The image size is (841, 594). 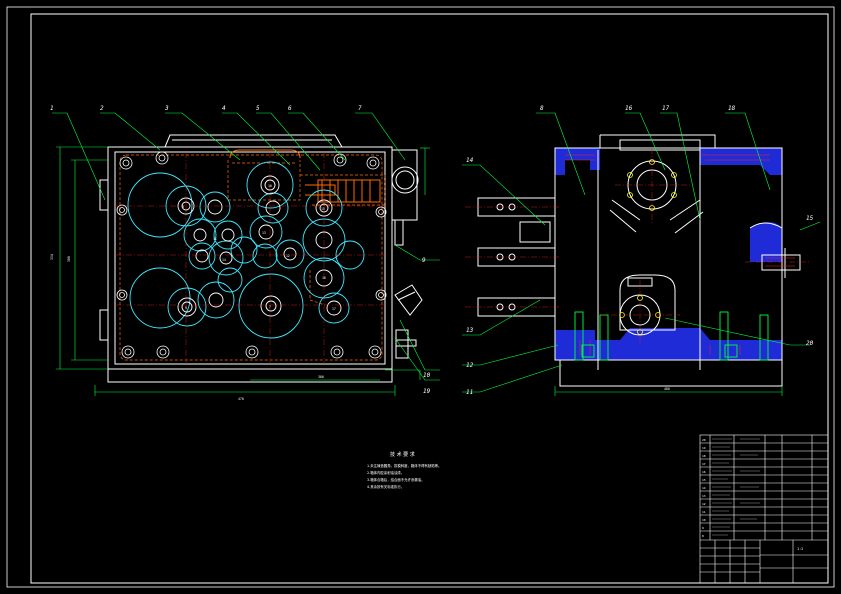 I want to click on notes-line-2: 2.箱体内腔涂耐油油漆。, so click(x=385, y=472).